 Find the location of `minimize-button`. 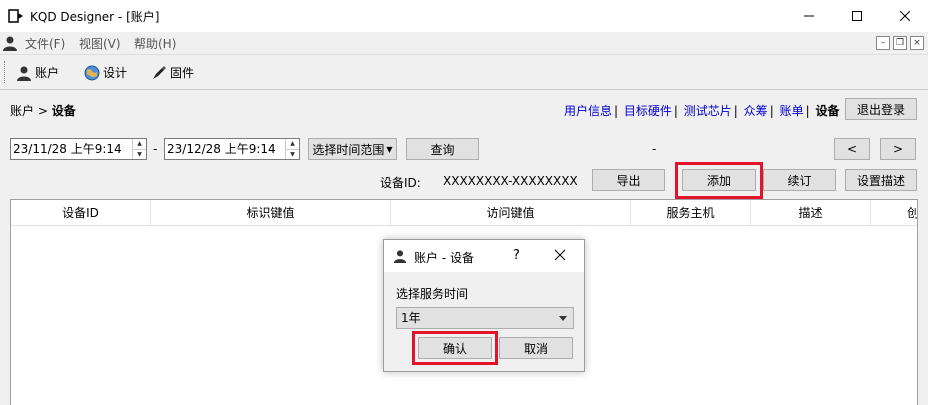

minimize-button is located at coordinates (809, 16).